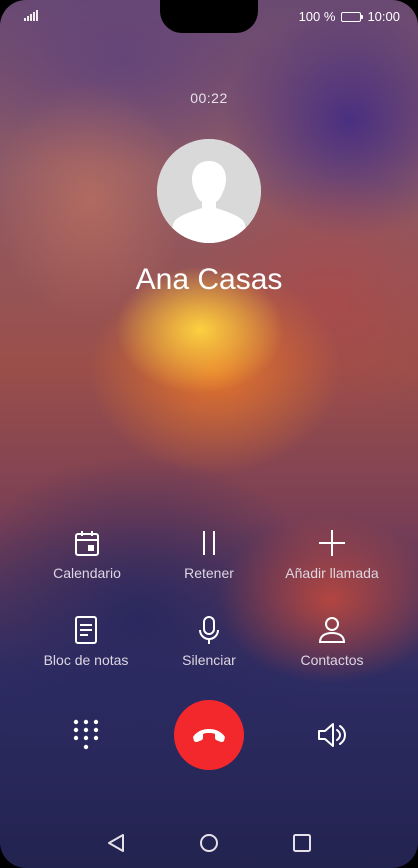 The height and width of the screenshot is (868, 418). What do you see at coordinates (209, 630) in the screenshot?
I see `microphone-icon` at bounding box center [209, 630].